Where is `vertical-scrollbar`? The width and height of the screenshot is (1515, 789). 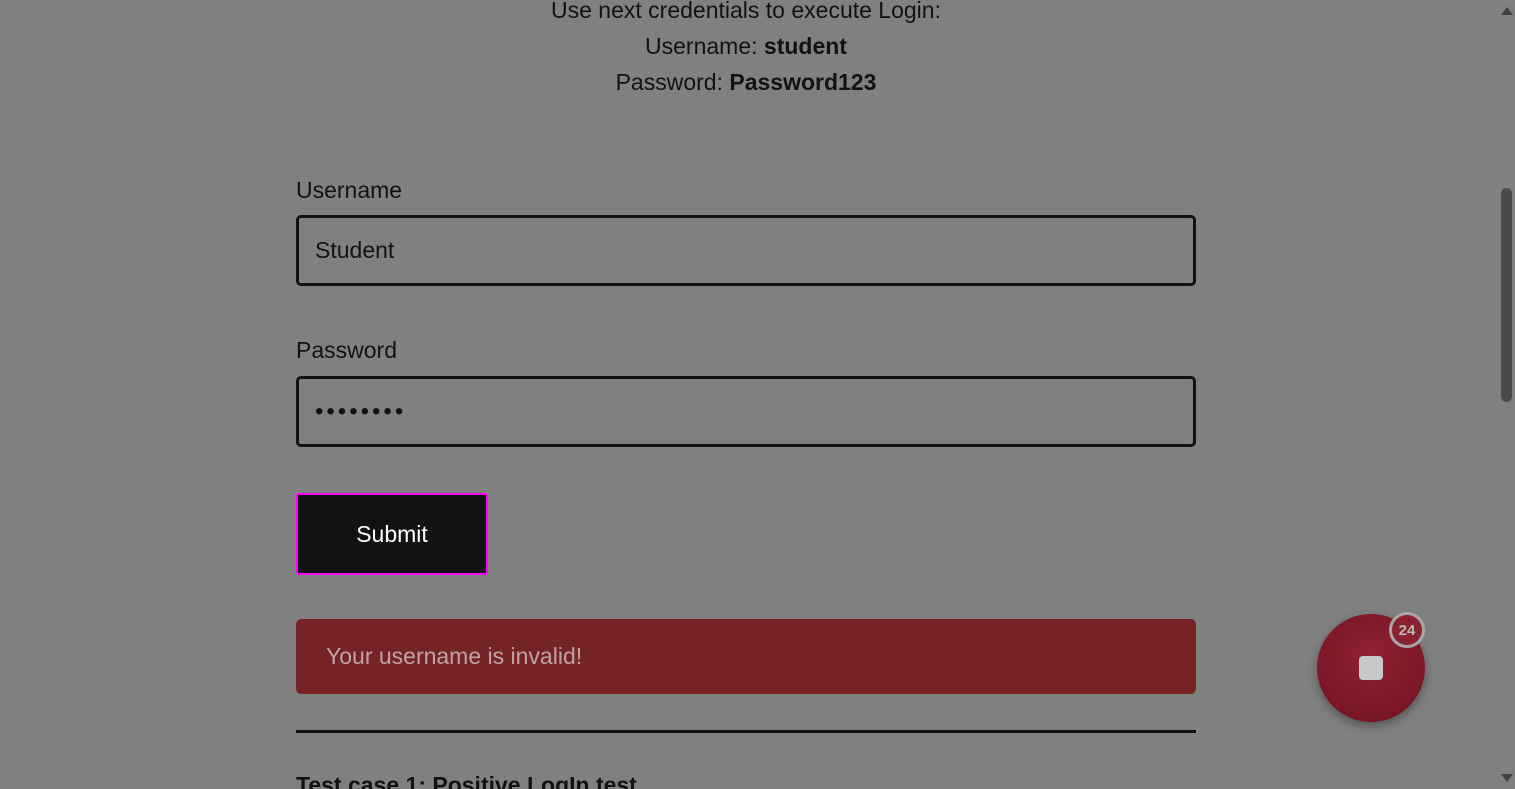 vertical-scrollbar is located at coordinates (1506, 394).